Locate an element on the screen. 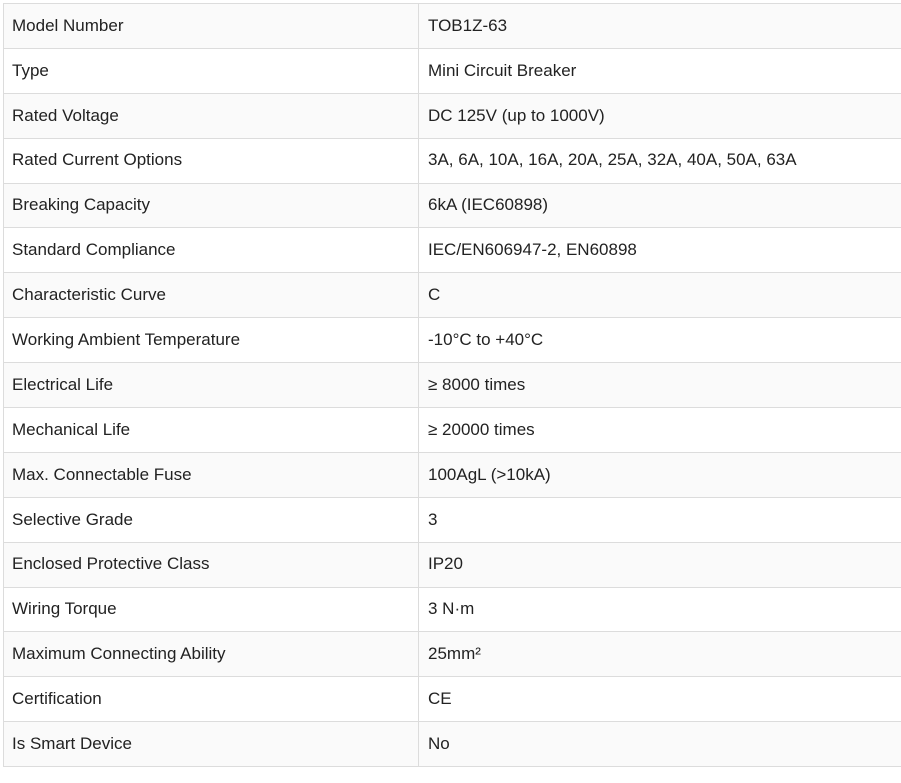  spec-value: CE is located at coordinates (659, 699).